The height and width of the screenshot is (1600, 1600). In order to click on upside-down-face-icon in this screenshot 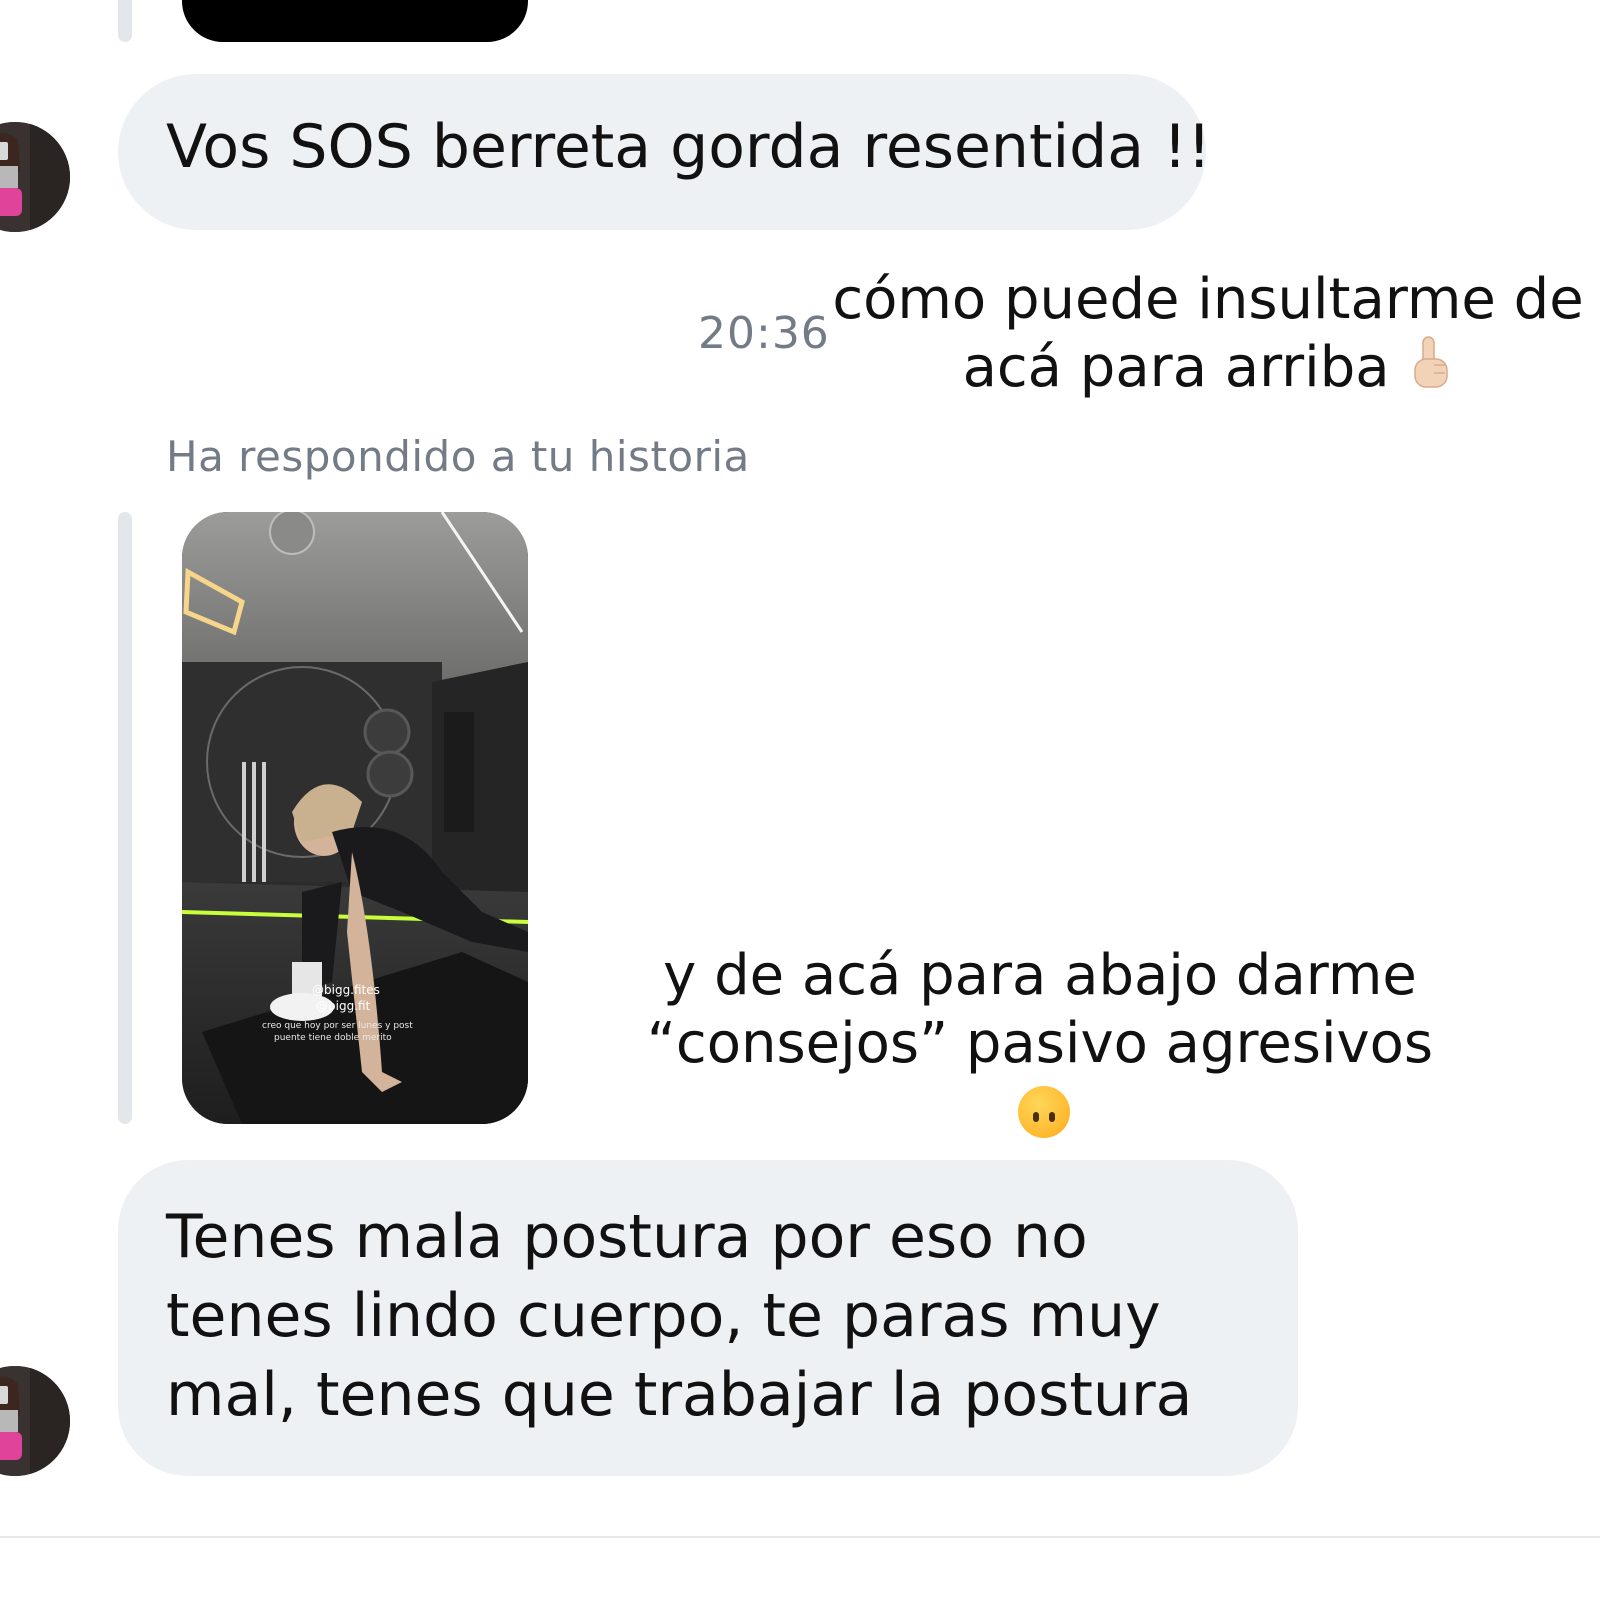, I will do `click(1044, 1112)`.